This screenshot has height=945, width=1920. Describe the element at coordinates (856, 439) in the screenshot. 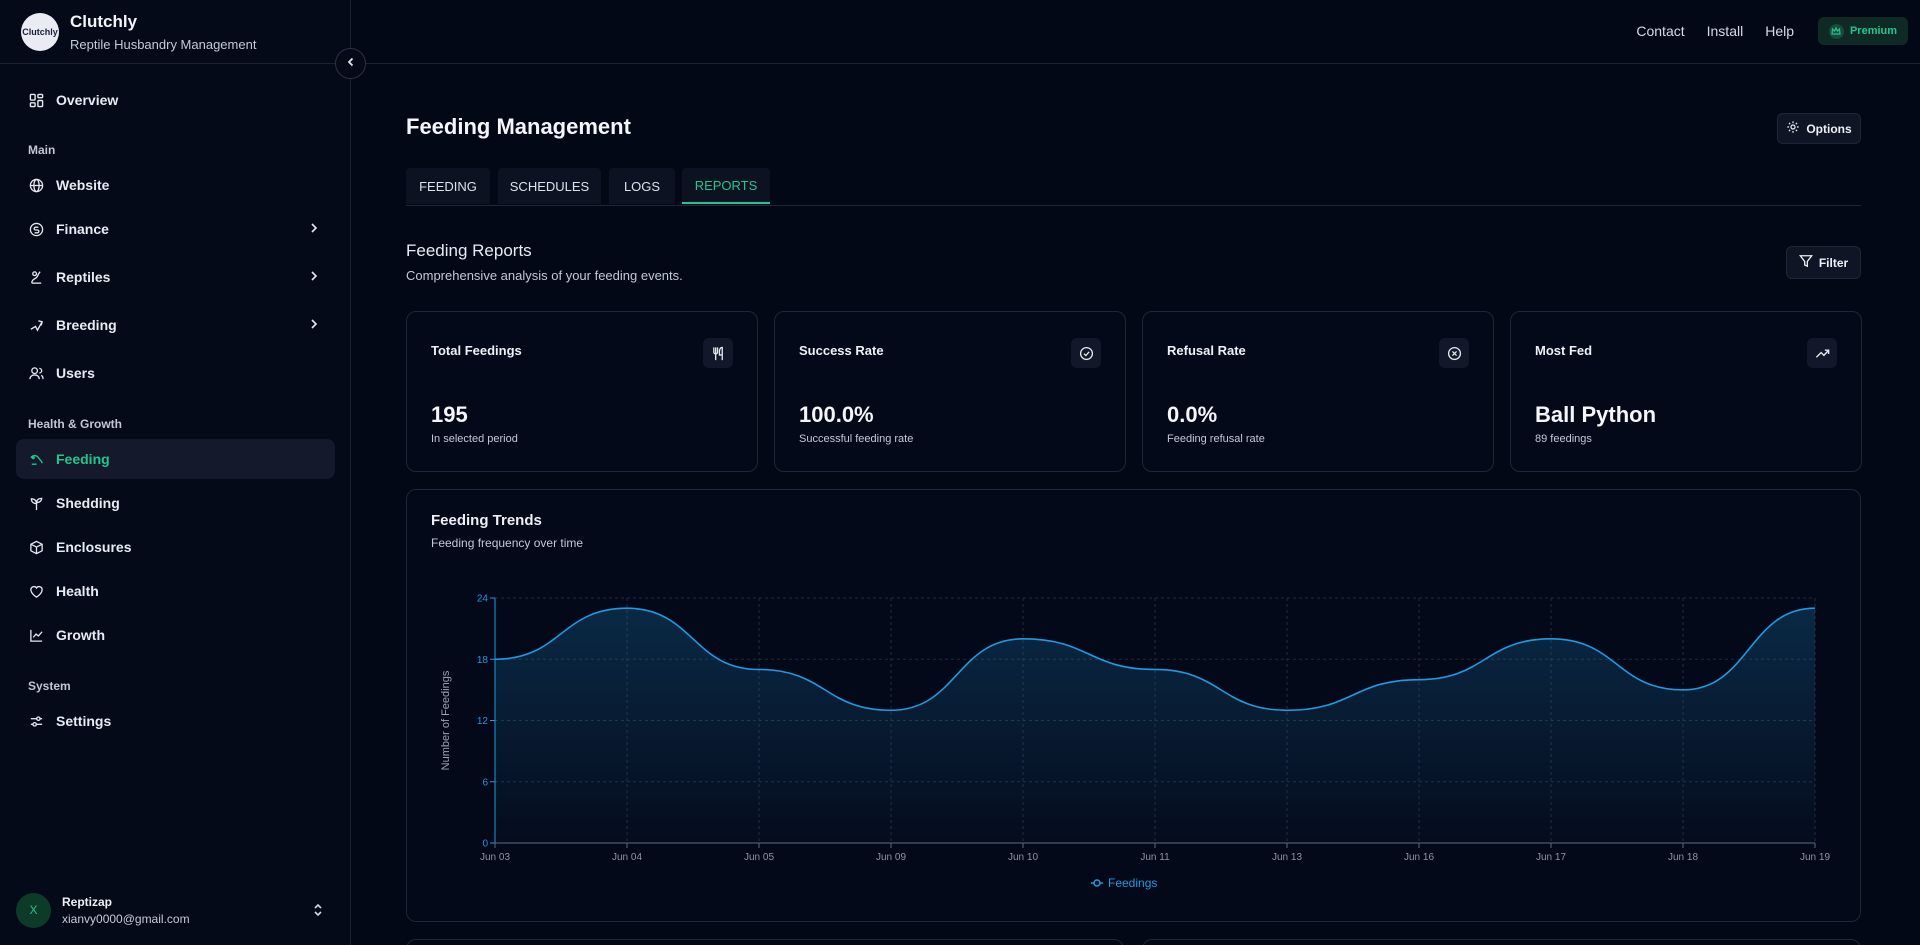

I see `card-description: Successful feeding rate` at that location.